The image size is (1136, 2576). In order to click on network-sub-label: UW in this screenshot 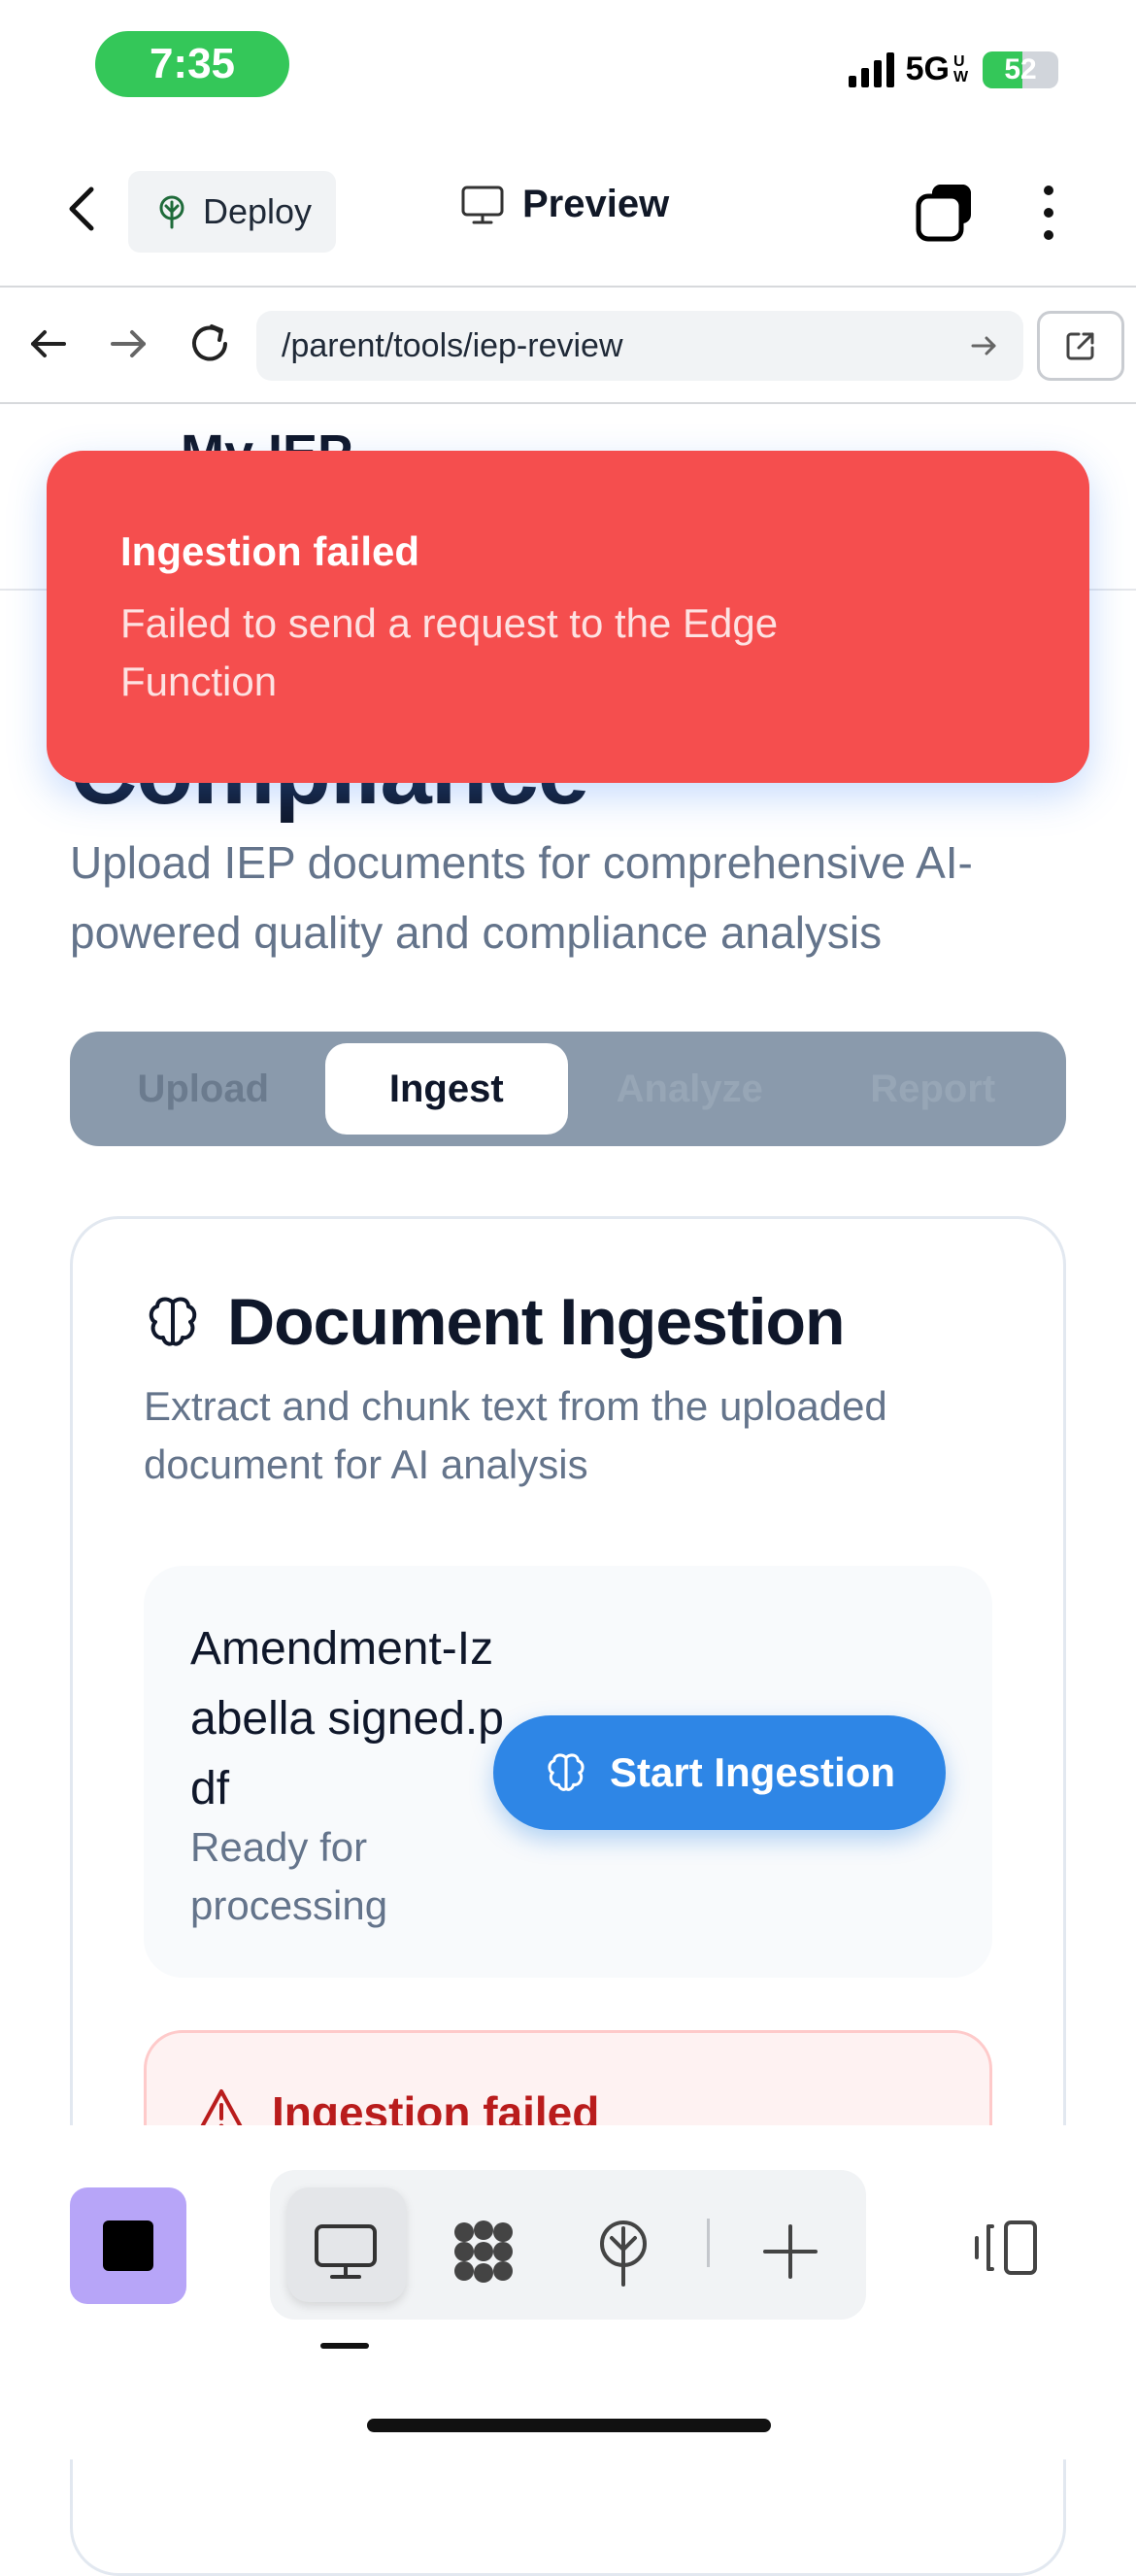, I will do `click(961, 68)`.